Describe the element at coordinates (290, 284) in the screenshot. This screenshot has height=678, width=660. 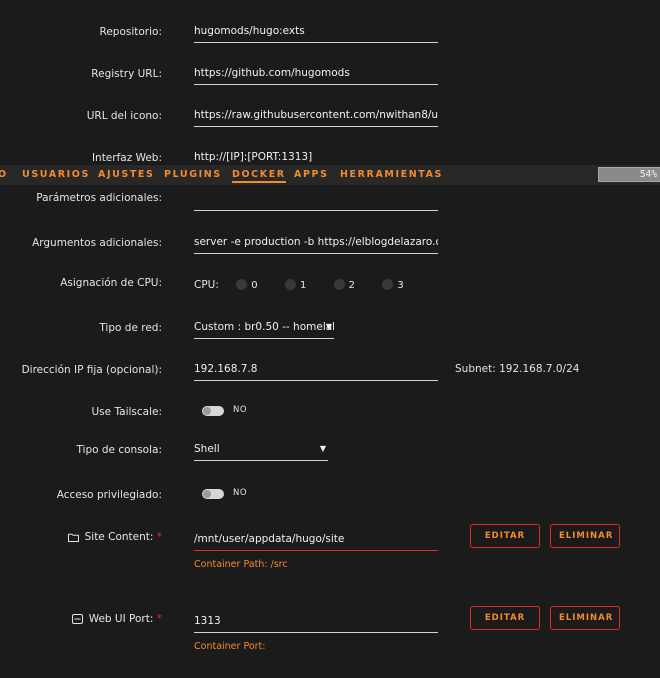
I see `cpu-1-checkbox` at that location.